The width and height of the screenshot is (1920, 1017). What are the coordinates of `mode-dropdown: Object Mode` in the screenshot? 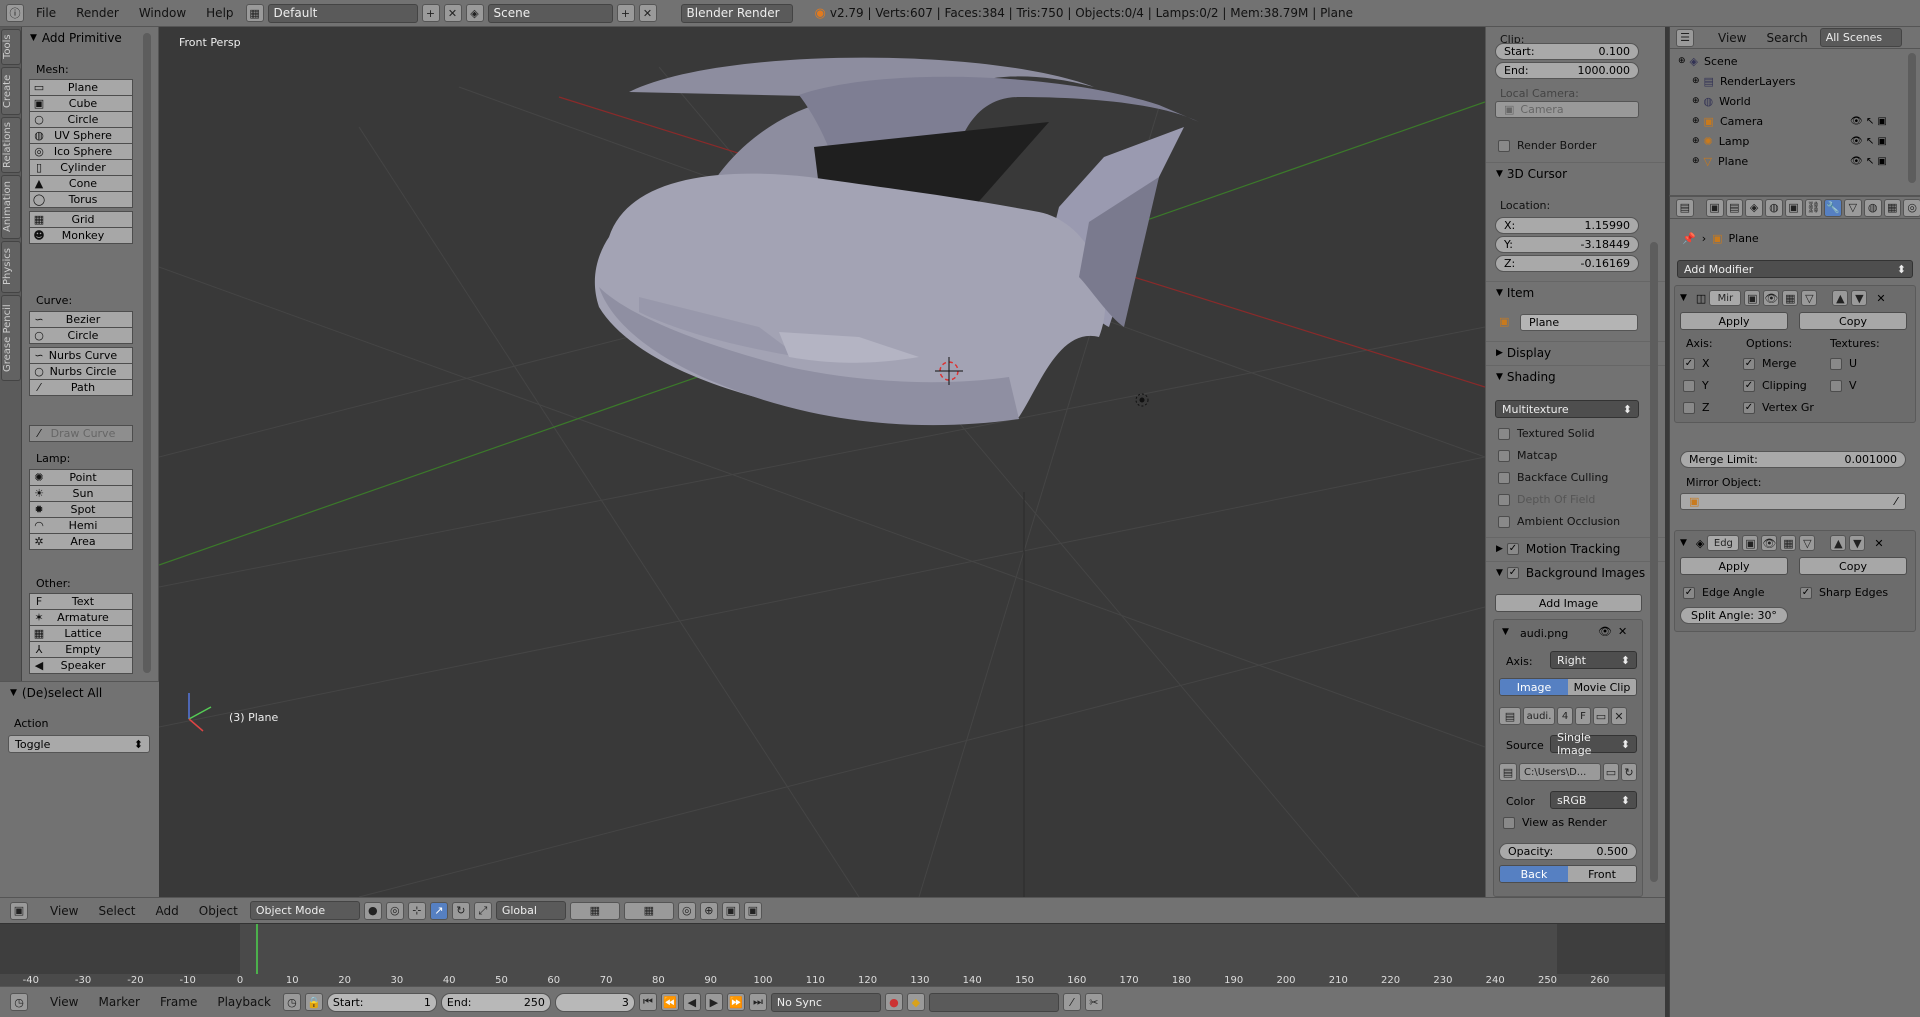 It's located at (304, 910).